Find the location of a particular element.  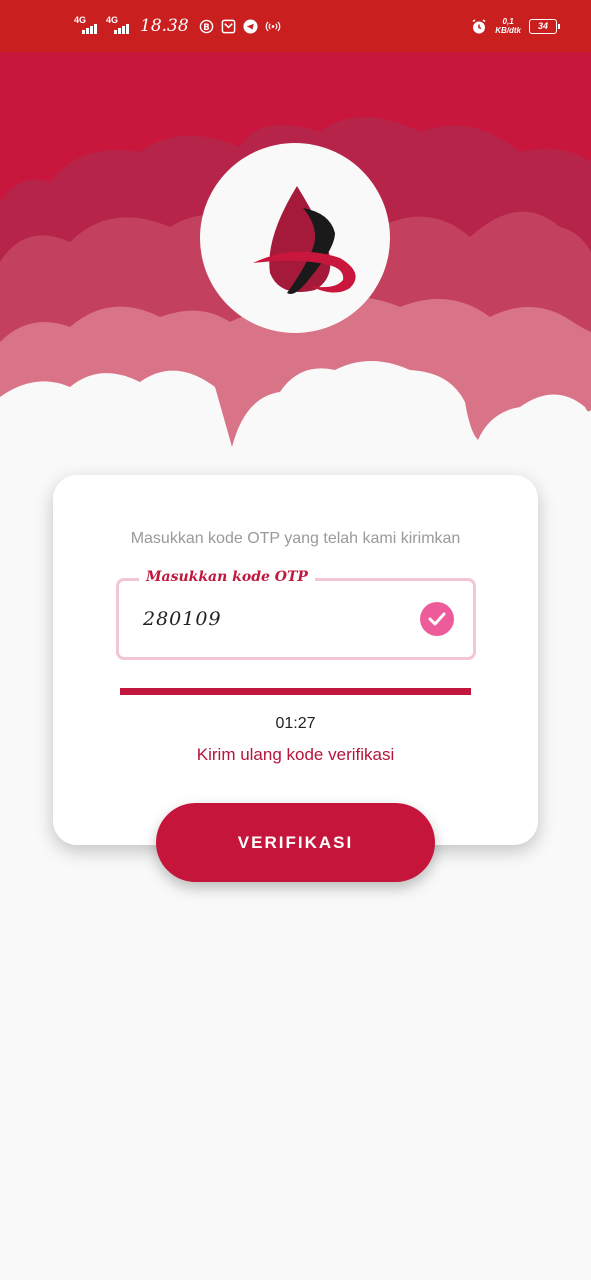

b-icon: B is located at coordinates (207, 26).